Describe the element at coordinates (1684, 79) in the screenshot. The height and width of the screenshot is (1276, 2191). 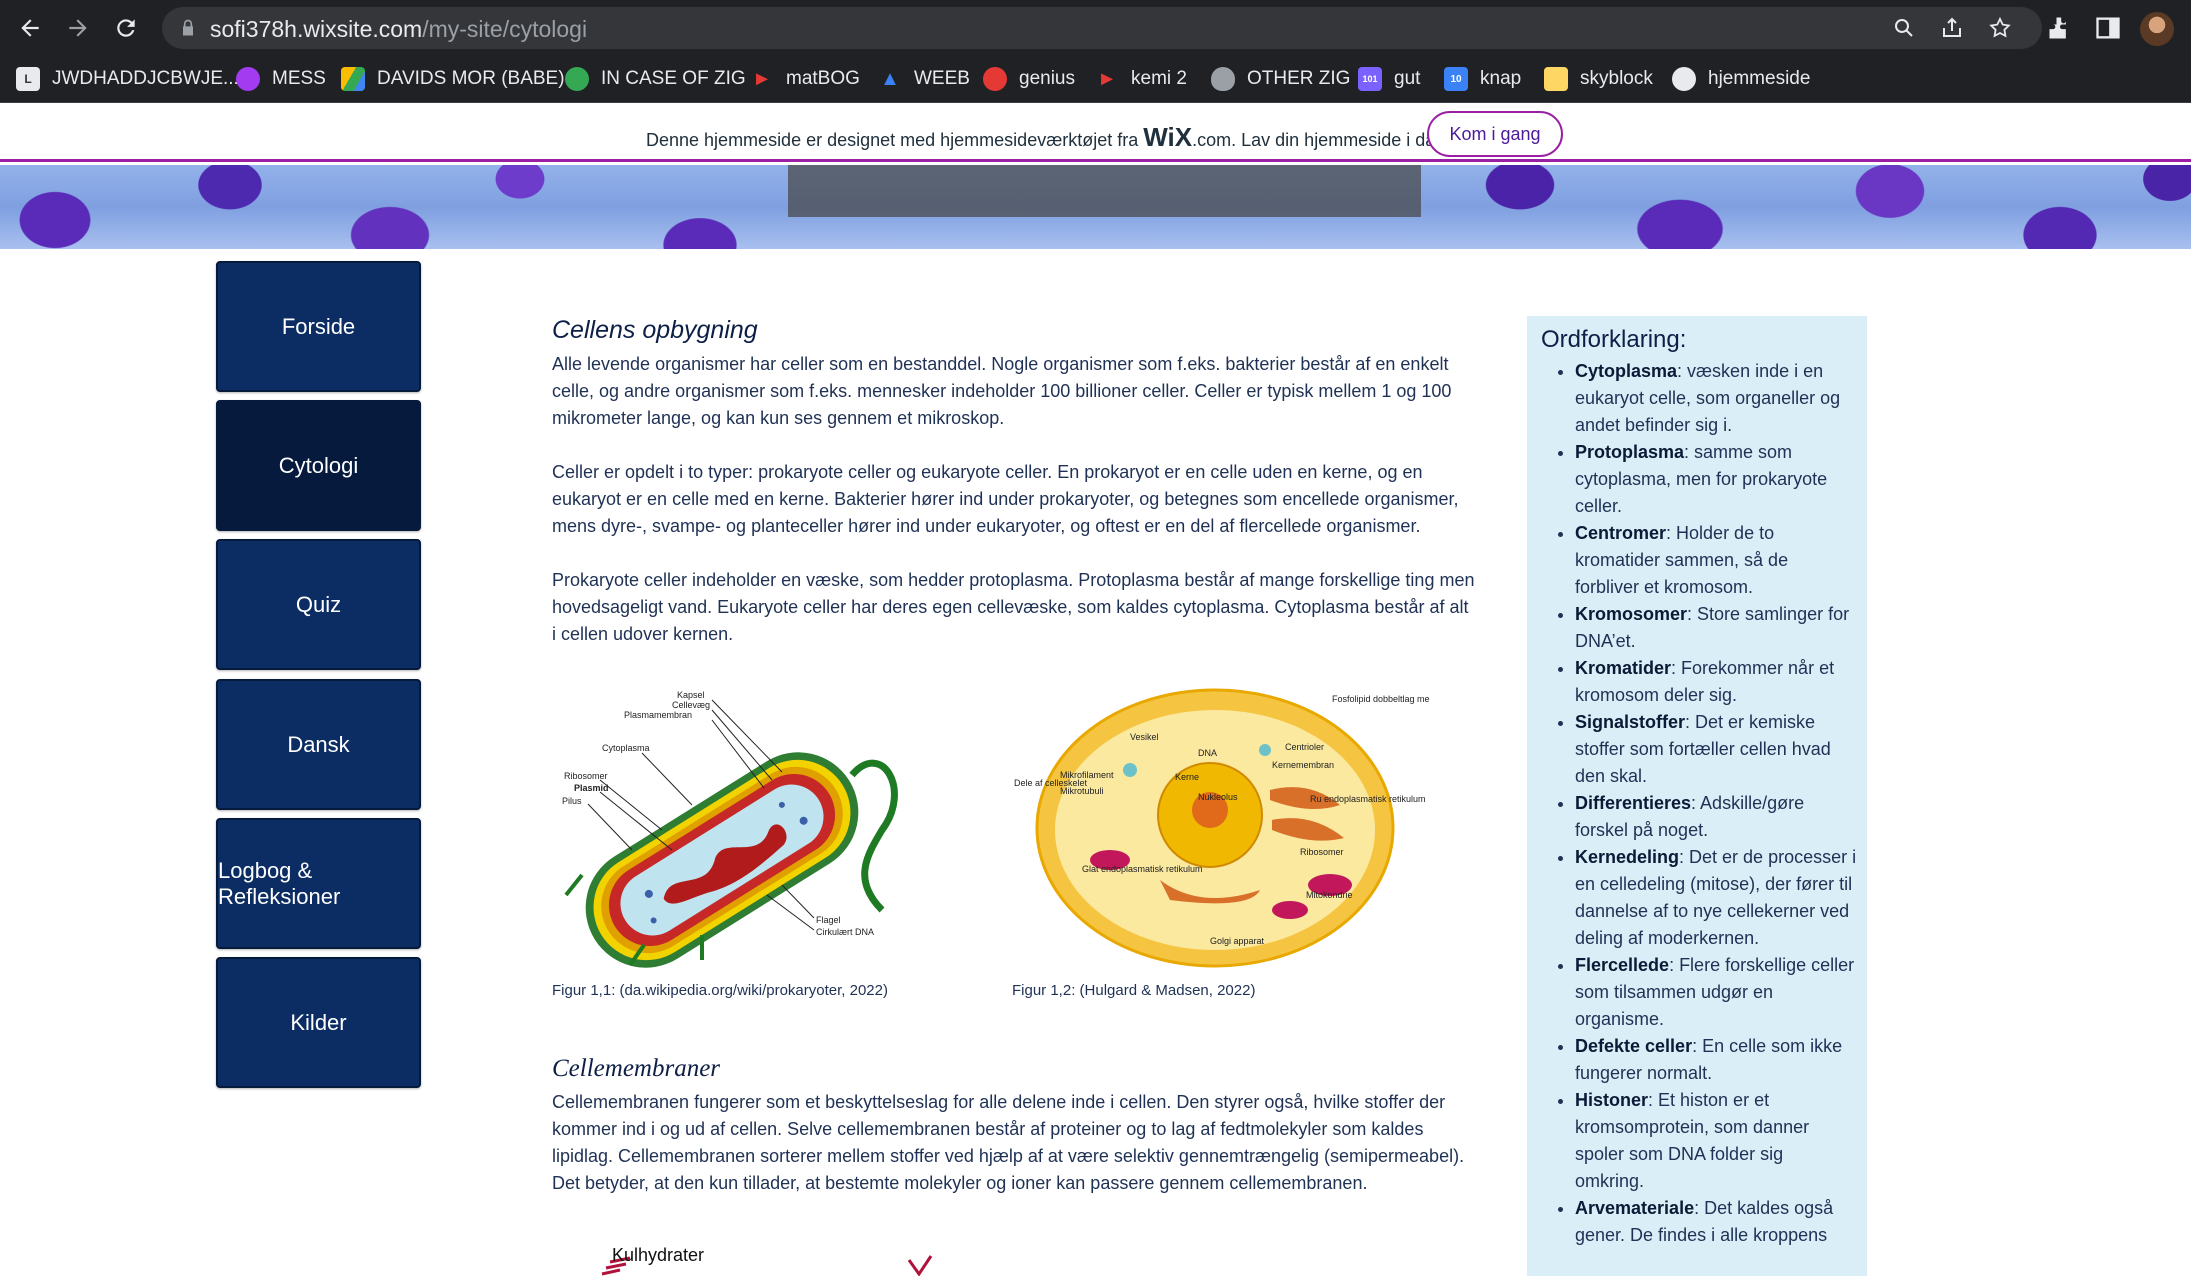
I see `globe-icon` at that location.